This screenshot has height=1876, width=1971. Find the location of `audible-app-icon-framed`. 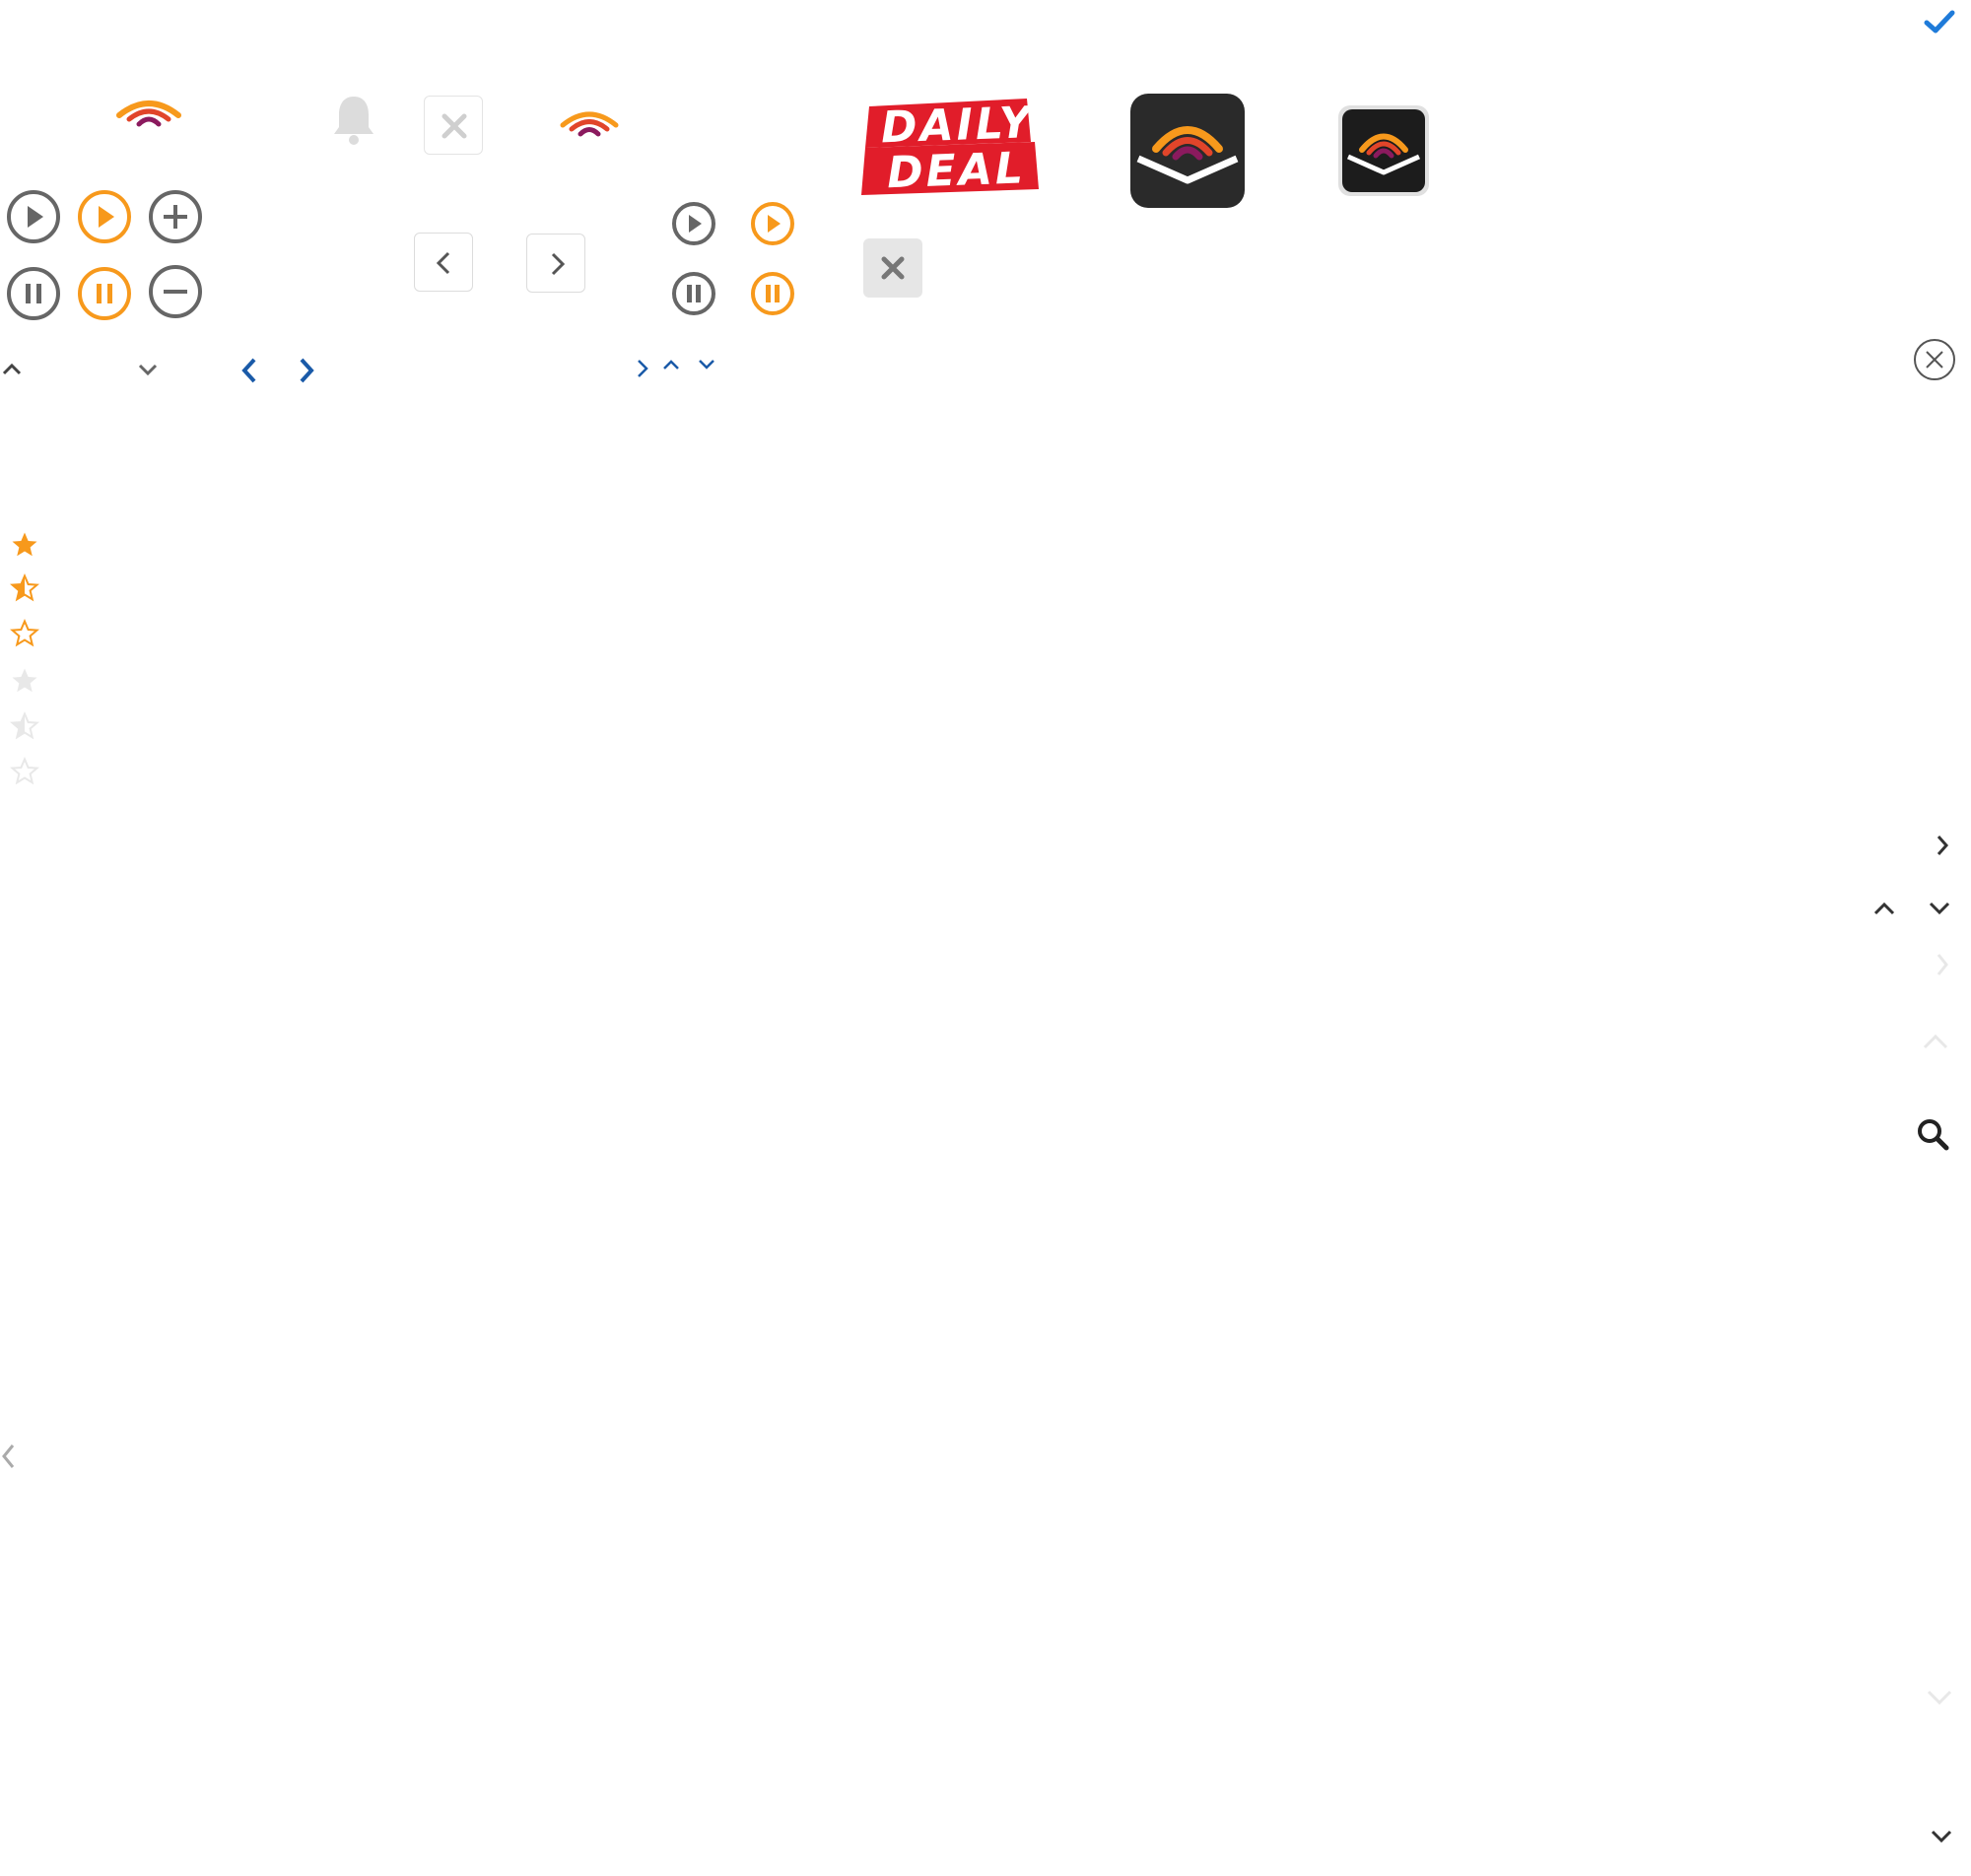

audible-app-icon-framed is located at coordinates (1383, 151).